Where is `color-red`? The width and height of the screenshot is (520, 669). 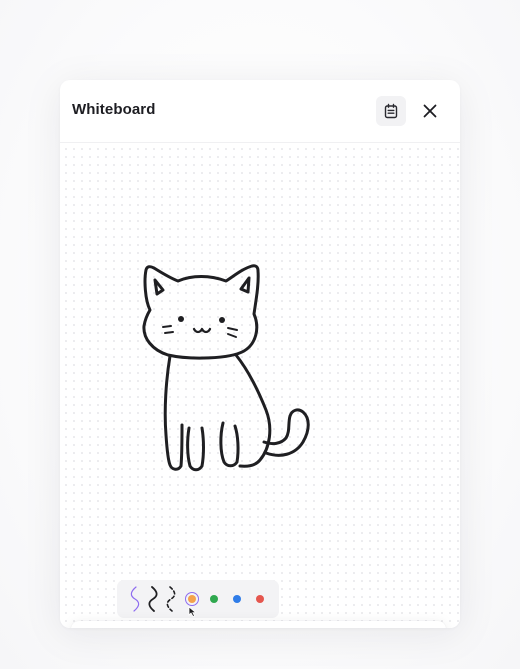
color-red is located at coordinates (260, 599).